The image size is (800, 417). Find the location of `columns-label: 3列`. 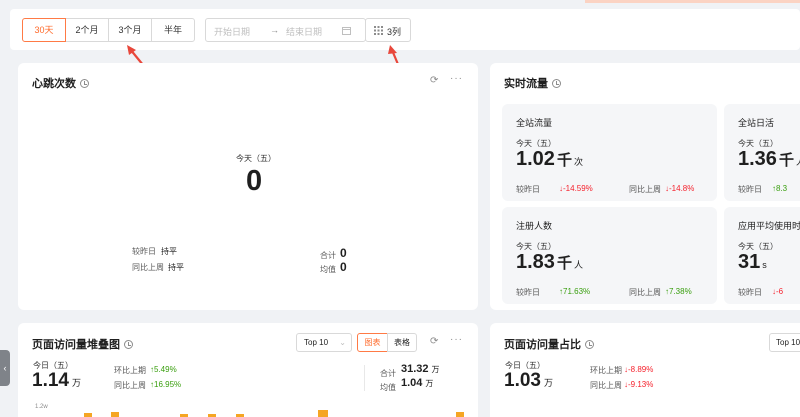

columns-label: 3列 is located at coordinates (394, 32).